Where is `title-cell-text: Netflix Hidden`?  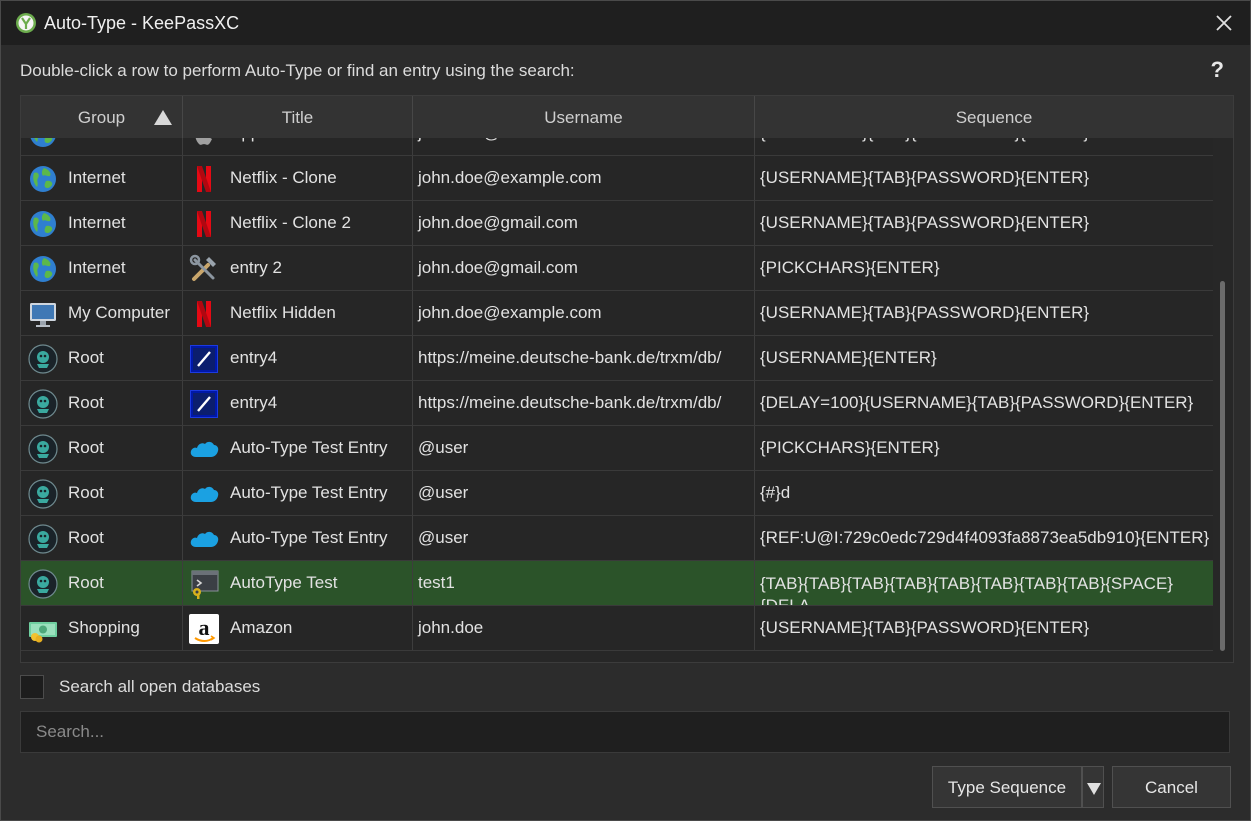
title-cell-text: Netflix Hidden is located at coordinates (283, 312).